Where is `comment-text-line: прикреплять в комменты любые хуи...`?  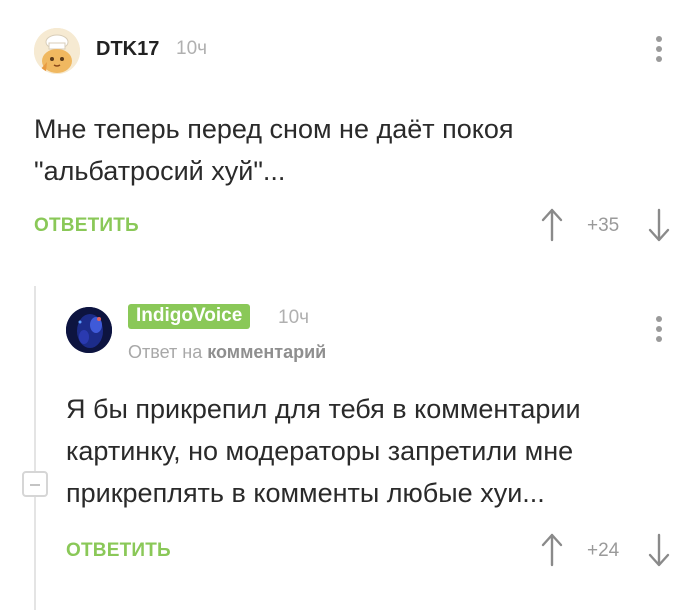
comment-text-line: прикреплять в комменты любые хуи... is located at coordinates (305, 493).